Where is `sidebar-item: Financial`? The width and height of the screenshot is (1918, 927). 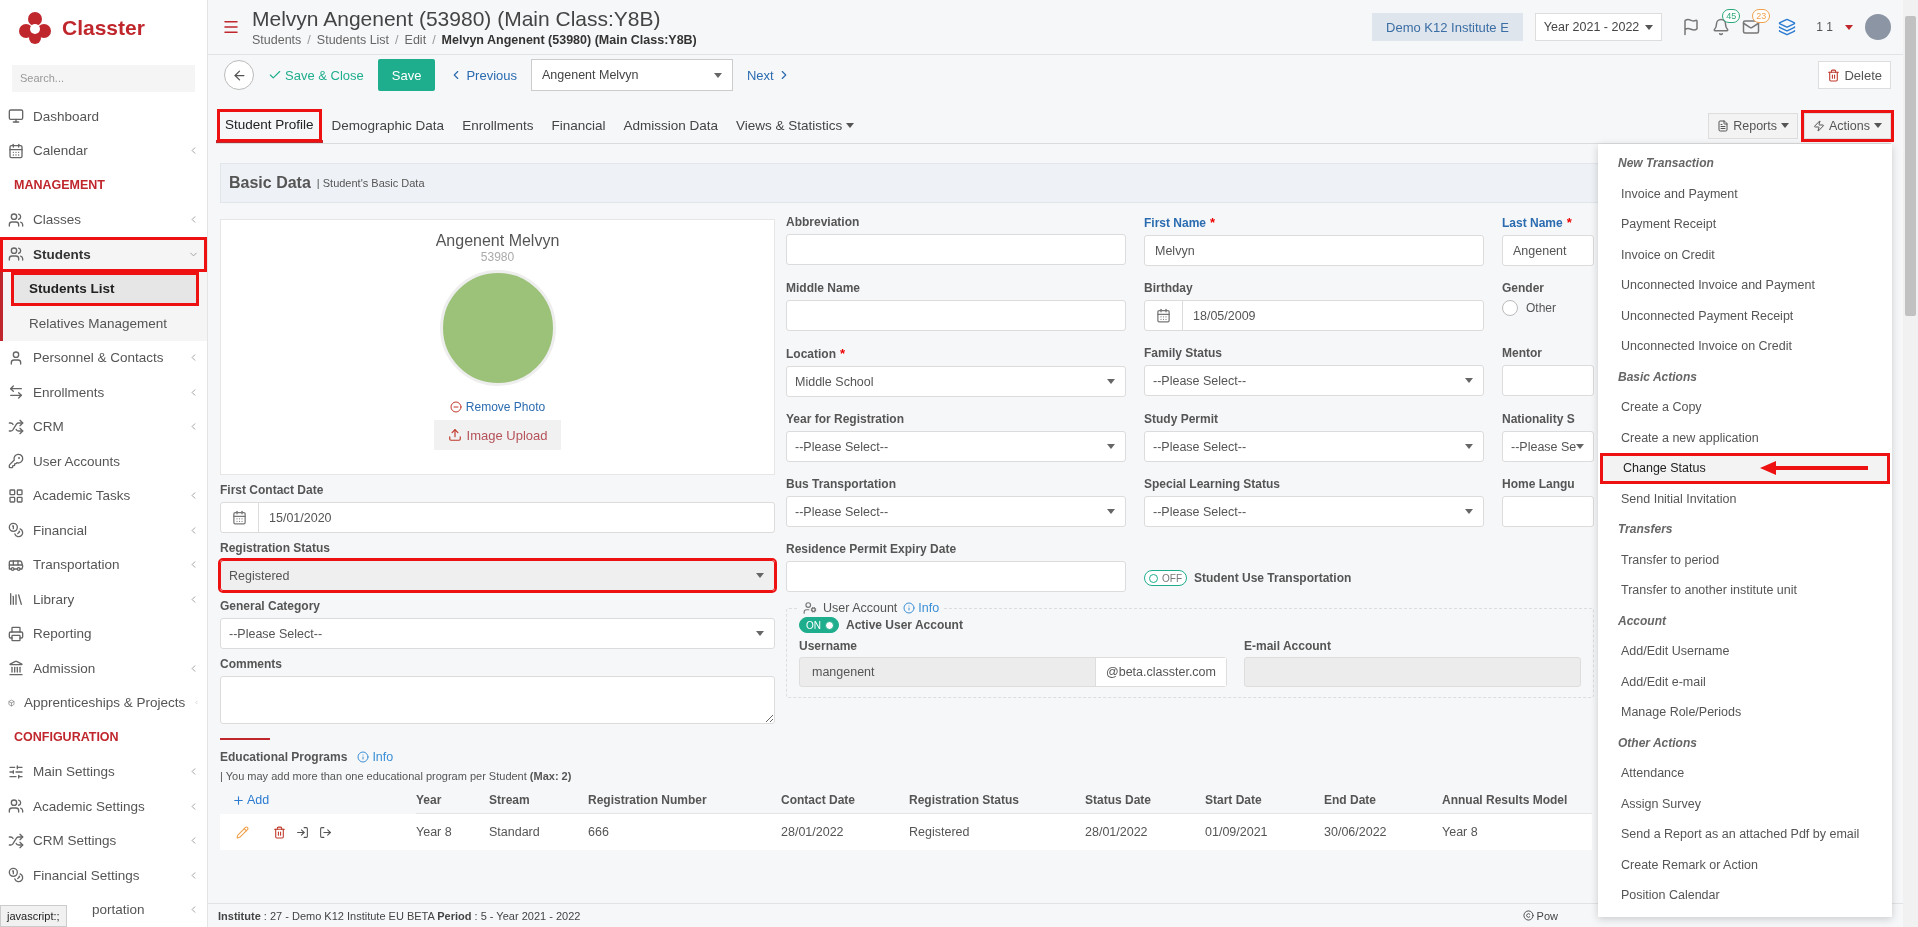
sidebar-item: Financial is located at coordinates (103, 530).